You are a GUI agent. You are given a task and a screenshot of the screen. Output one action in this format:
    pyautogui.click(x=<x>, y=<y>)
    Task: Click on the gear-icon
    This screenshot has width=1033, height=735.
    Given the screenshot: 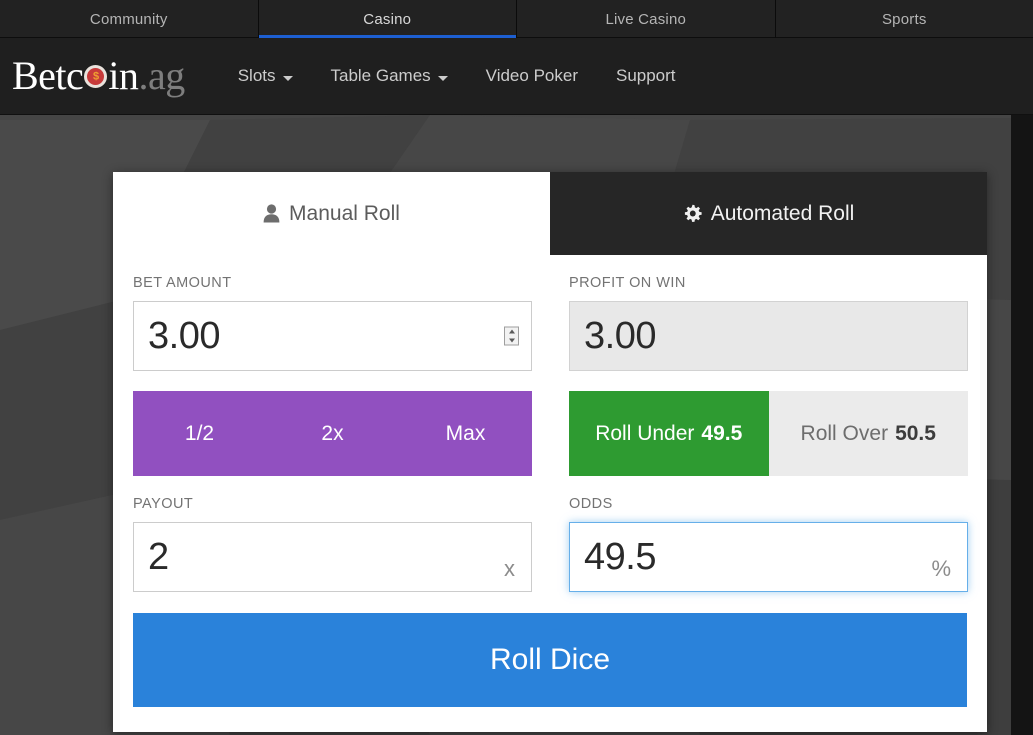 What is the action you would take?
    pyautogui.click(x=692, y=213)
    